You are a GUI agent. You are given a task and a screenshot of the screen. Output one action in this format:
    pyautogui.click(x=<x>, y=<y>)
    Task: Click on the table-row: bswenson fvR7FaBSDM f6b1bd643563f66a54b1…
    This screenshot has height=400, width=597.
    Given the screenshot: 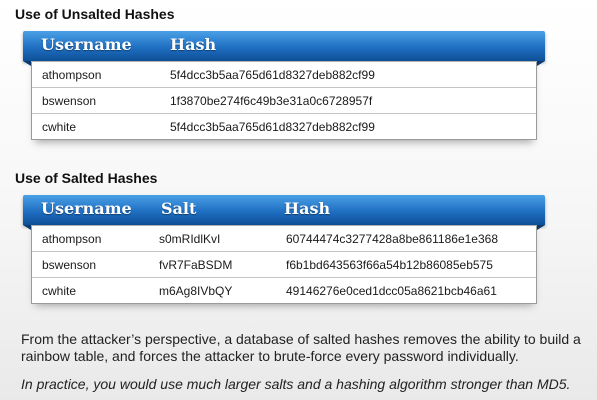 What is the action you would take?
    pyautogui.click(x=284, y=264)
    